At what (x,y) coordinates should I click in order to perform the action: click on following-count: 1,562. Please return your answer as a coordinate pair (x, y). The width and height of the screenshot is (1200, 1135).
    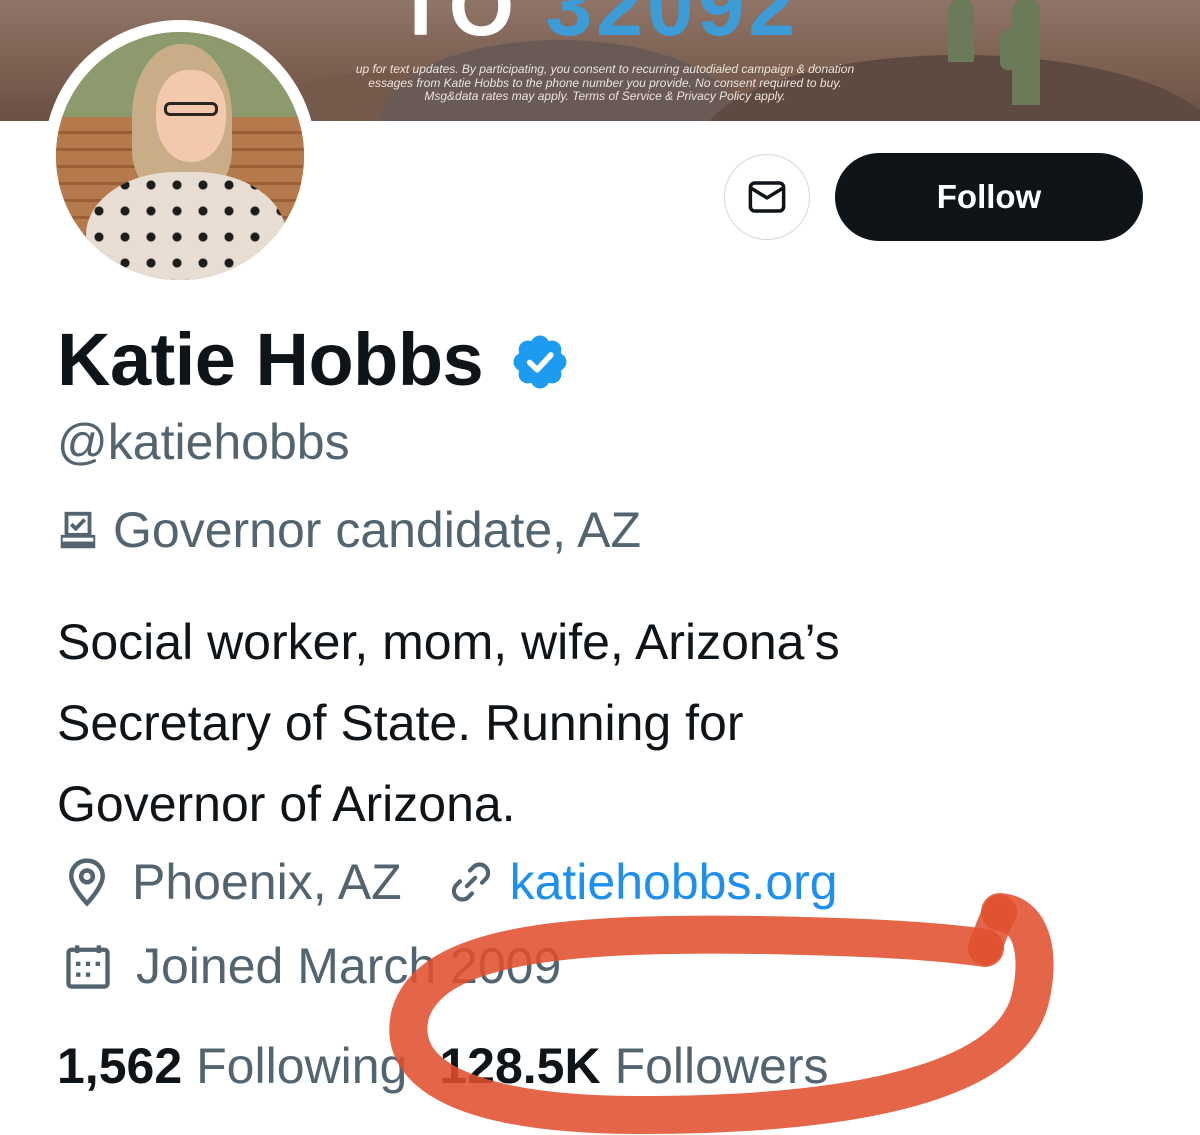
    Looking at the image, I should click on (119, 1066).